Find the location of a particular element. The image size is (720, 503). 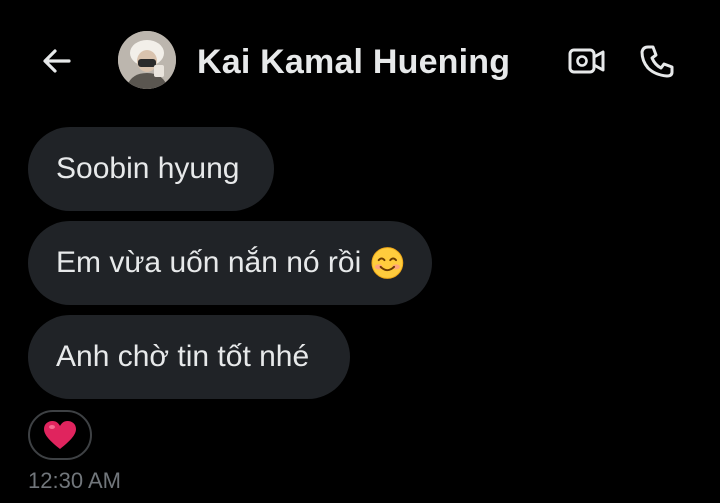

phone-call-icon is located at coordinates (657, 61).